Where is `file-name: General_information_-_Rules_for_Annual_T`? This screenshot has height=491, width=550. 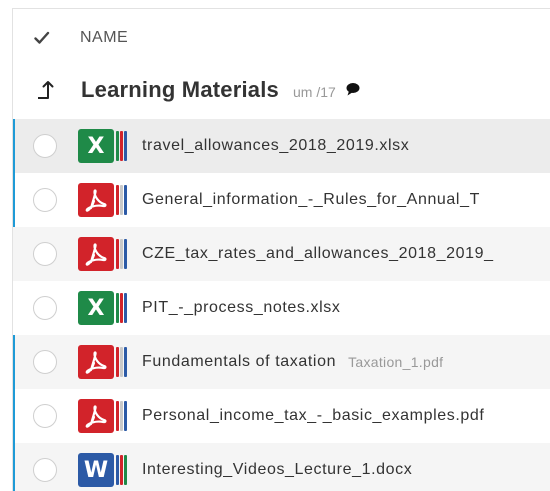
file-name: General_information_-_Rules_for_Annual_T is located at coordinates (311, 200).